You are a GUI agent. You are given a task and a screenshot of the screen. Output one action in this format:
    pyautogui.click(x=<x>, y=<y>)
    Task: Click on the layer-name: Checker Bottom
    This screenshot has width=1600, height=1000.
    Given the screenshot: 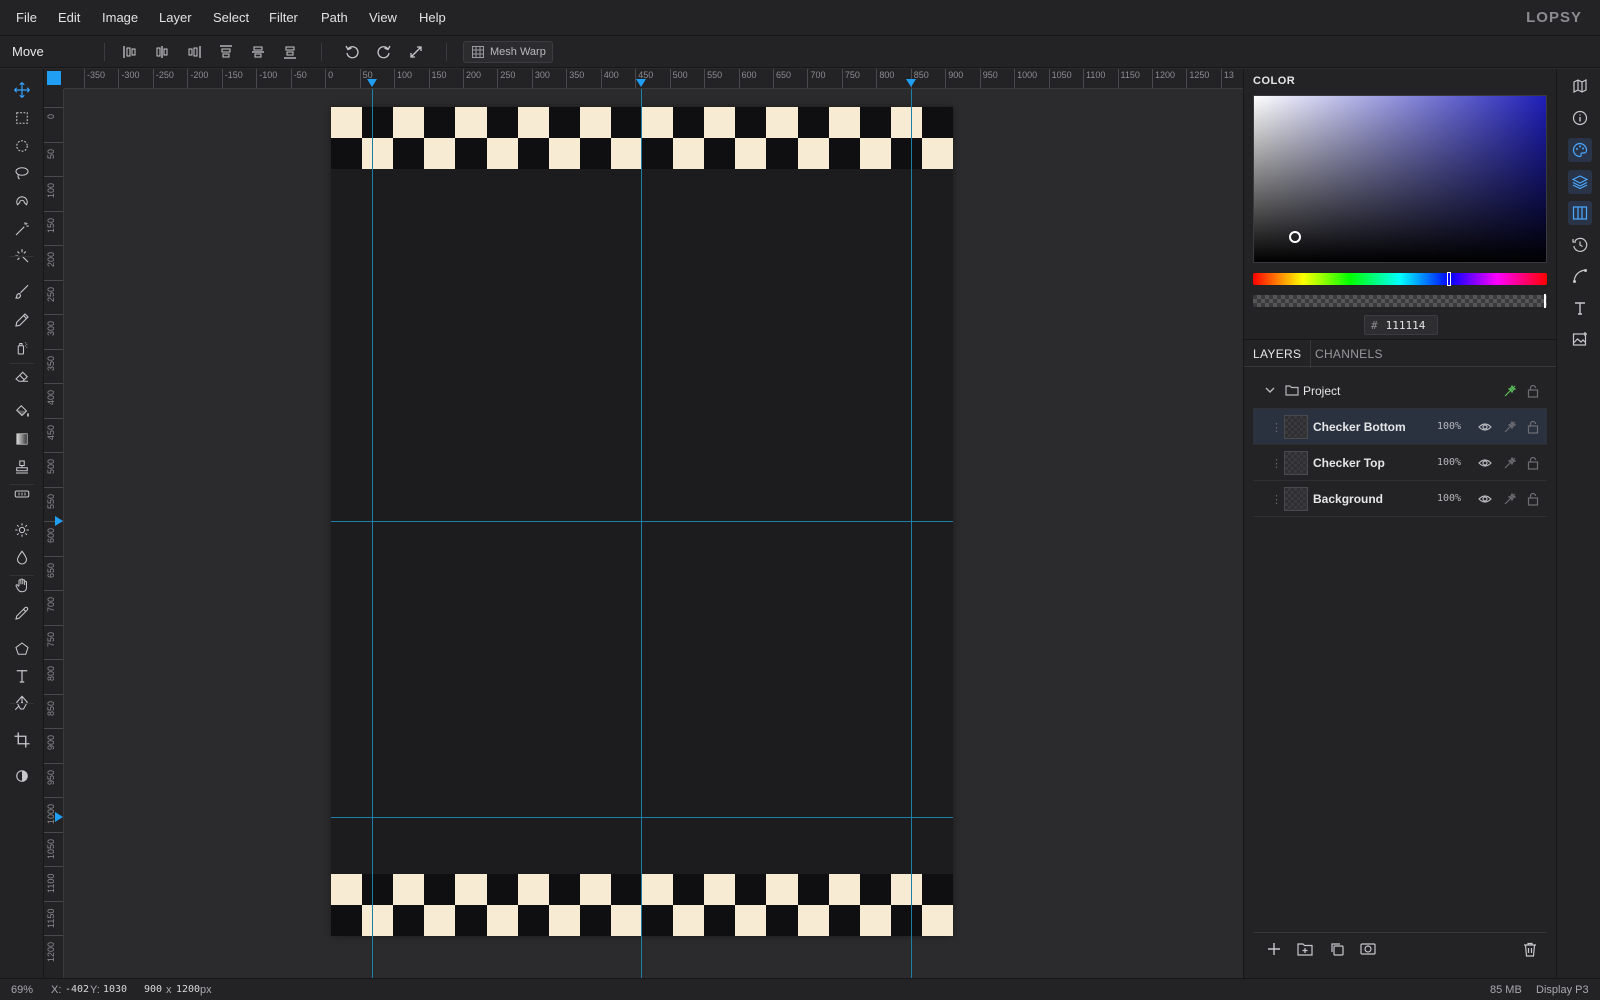 What is the action you would take?
    pyautogui.click(x=1359, y=427)
    